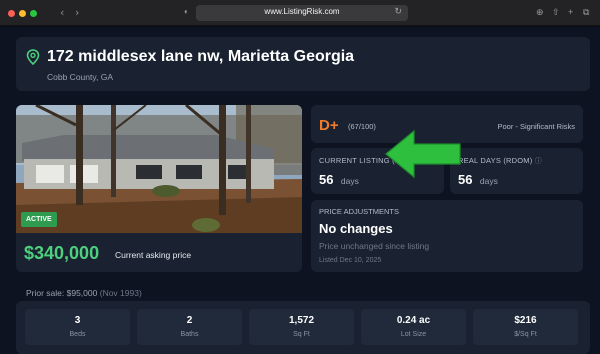 The width and height of the screenshot is (600, 354). What do you see at coordinates (413, 327) in the screenshot?
I see `fact-lot-size: 0.24 ac Lot Size` at bounding box center [413, 327].